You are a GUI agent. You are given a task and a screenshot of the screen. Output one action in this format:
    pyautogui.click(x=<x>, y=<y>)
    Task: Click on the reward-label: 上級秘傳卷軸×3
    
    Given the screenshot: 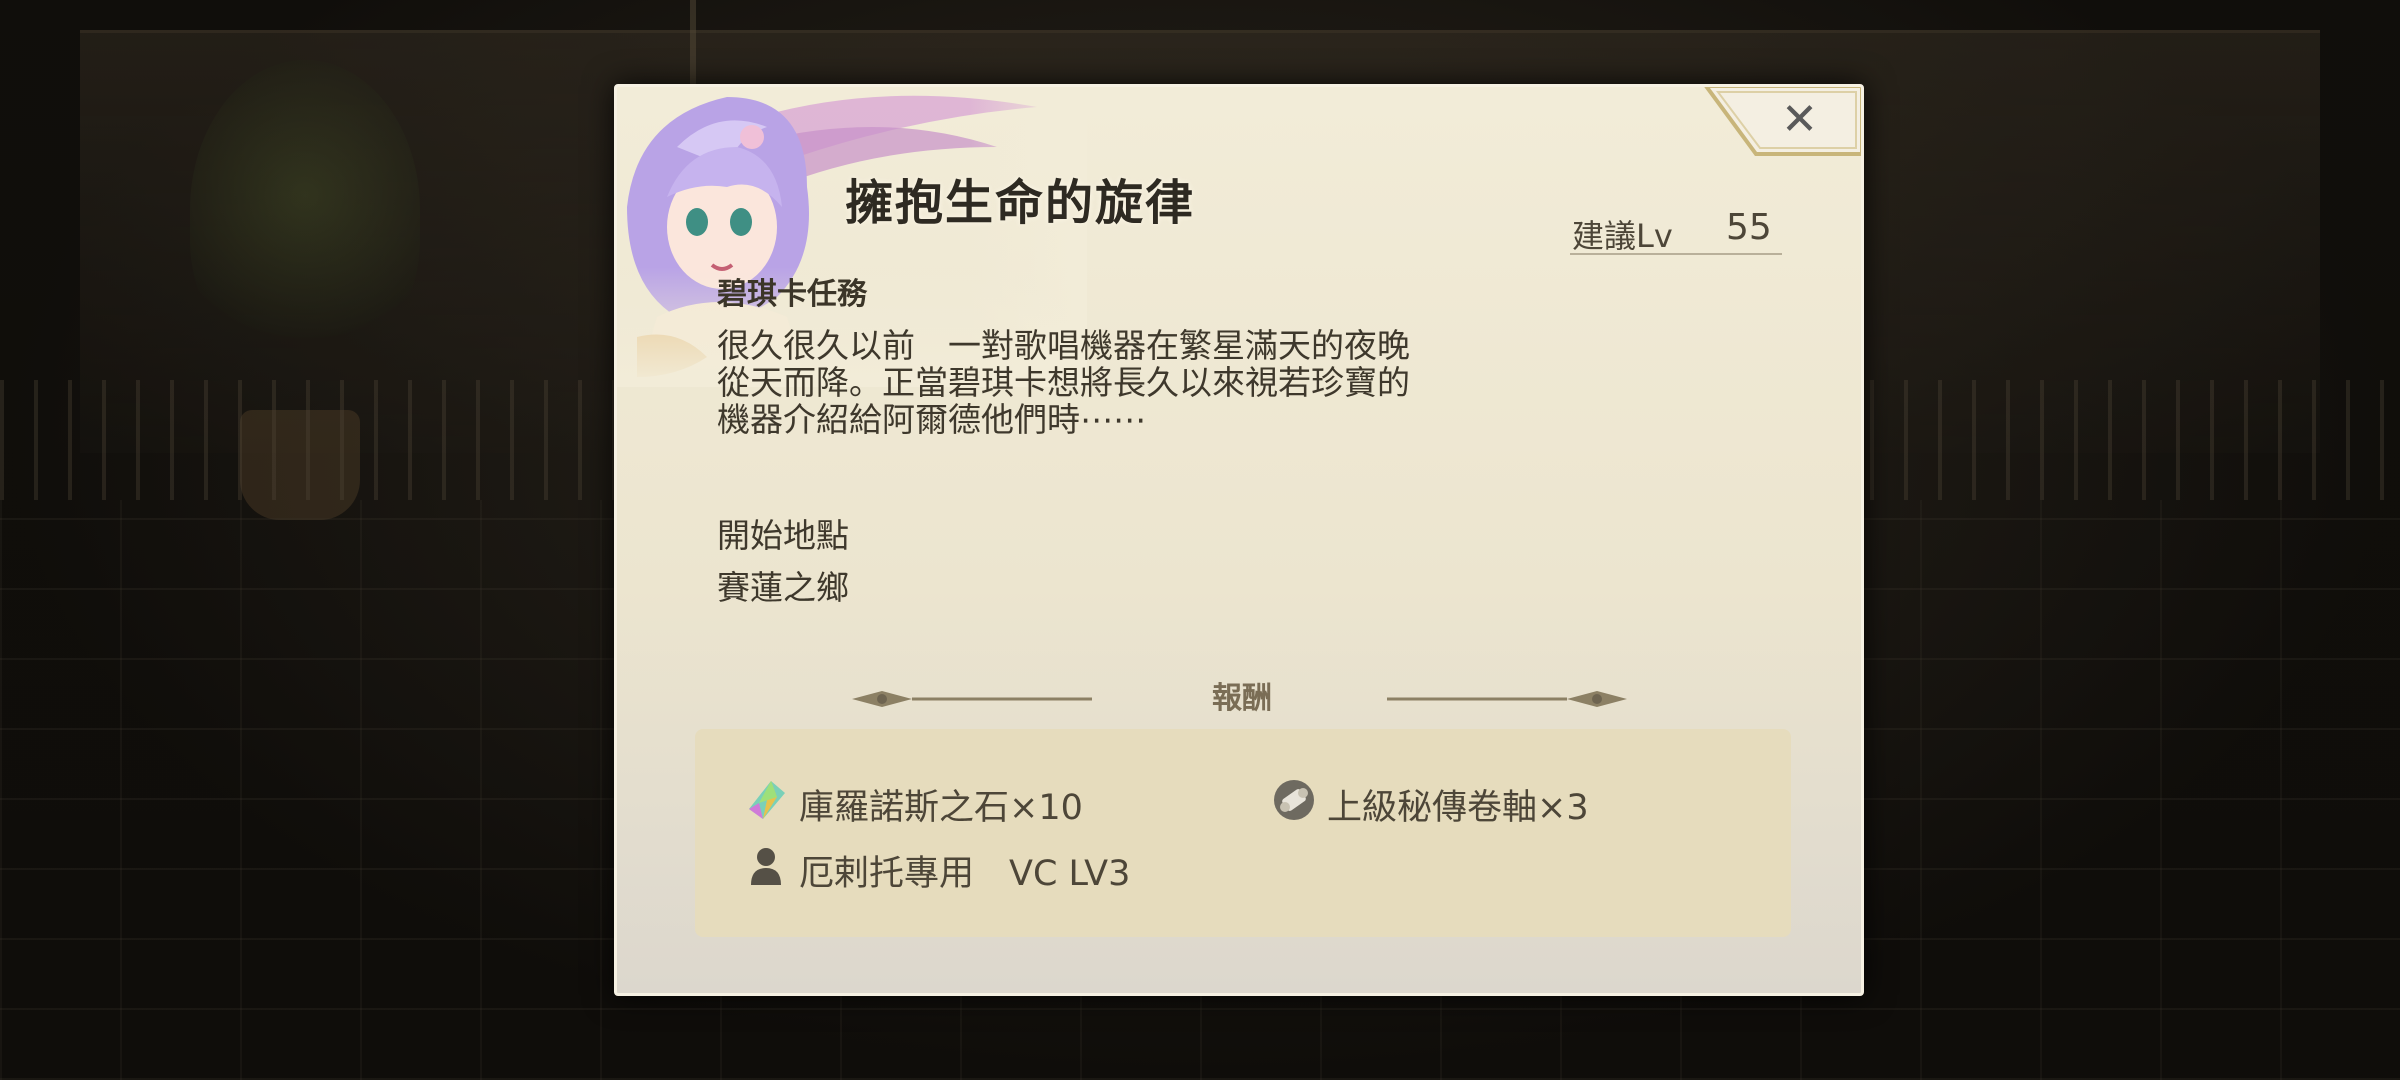 What is the action you would take?
    pyautogui.click(x=1458, y=808)
    